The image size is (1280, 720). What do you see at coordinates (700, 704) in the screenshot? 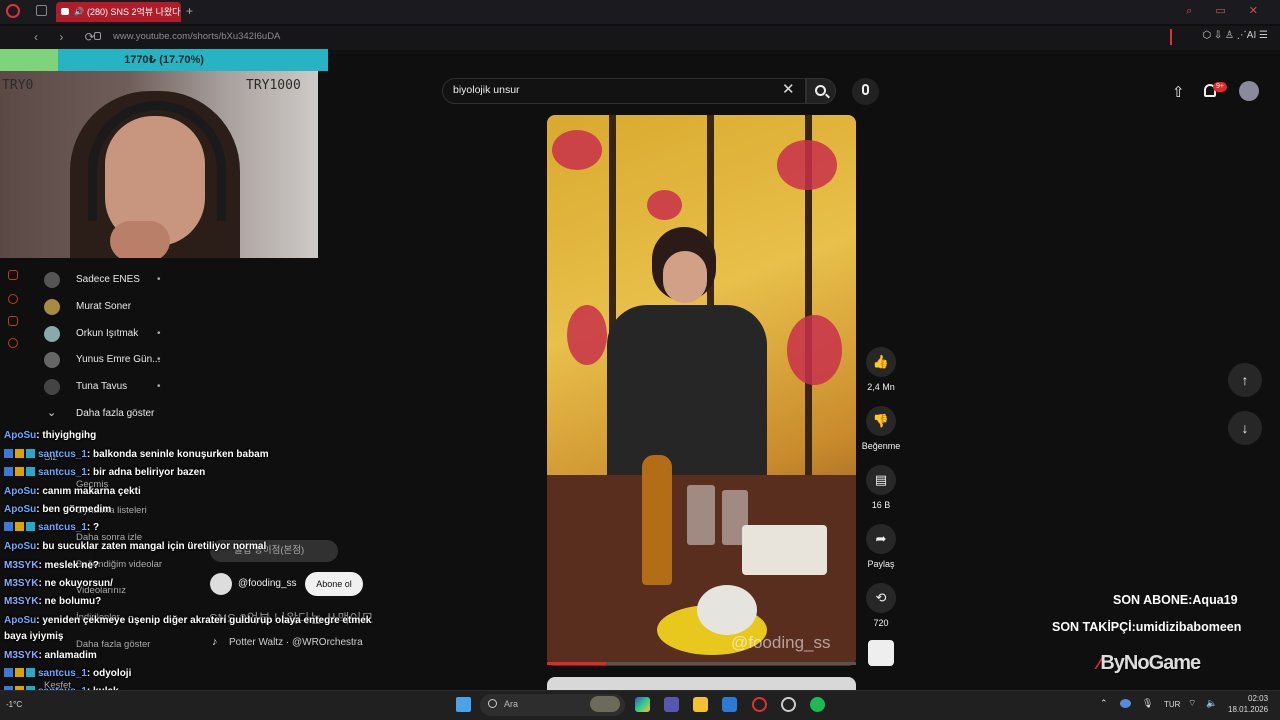
I see `file-explorer-icon` at bounding box center [700, 704].